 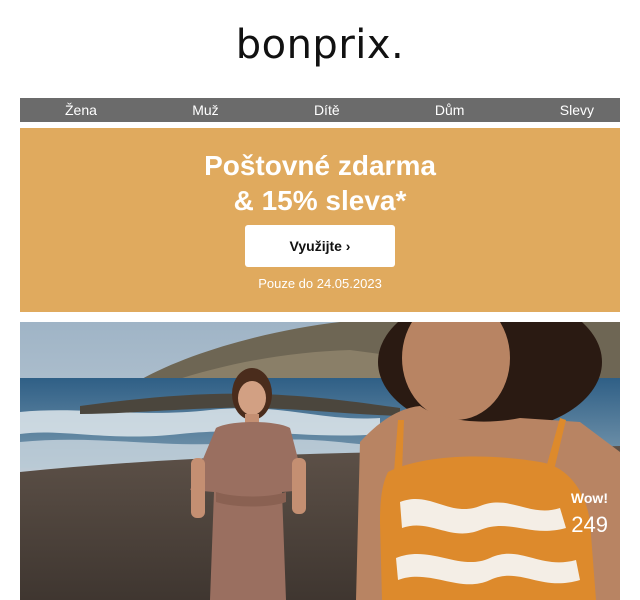 I want to click on bonprix-logo: bonprix., so click(x=320, y=45).